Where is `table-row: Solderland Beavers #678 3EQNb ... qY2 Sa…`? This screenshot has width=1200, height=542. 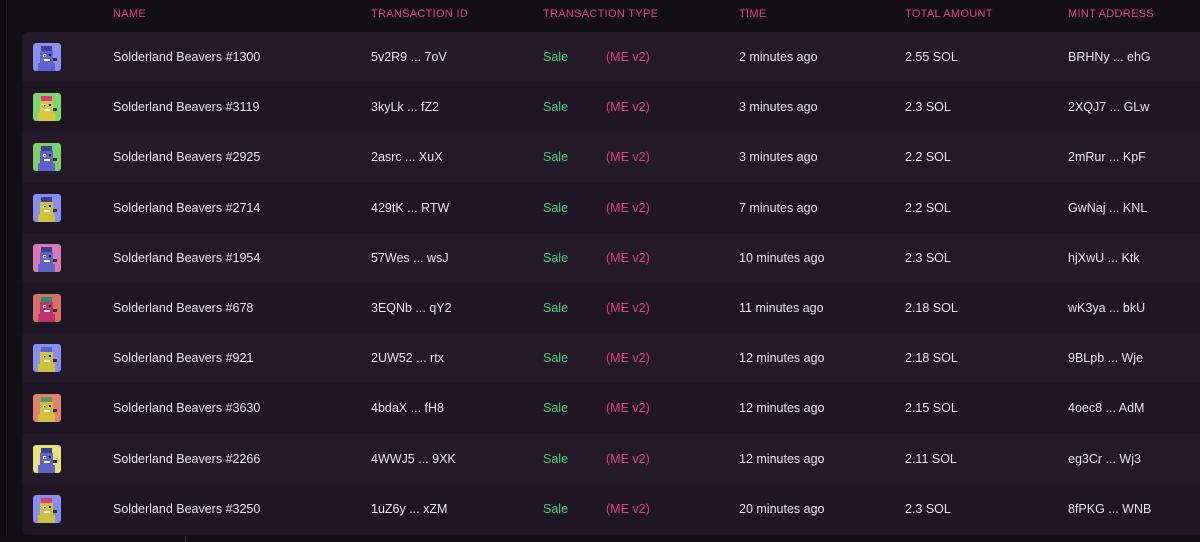
table-row: Solderland Beavers #678 3EQNb ... qY2 Sa… is located at coordinates (611, 308).